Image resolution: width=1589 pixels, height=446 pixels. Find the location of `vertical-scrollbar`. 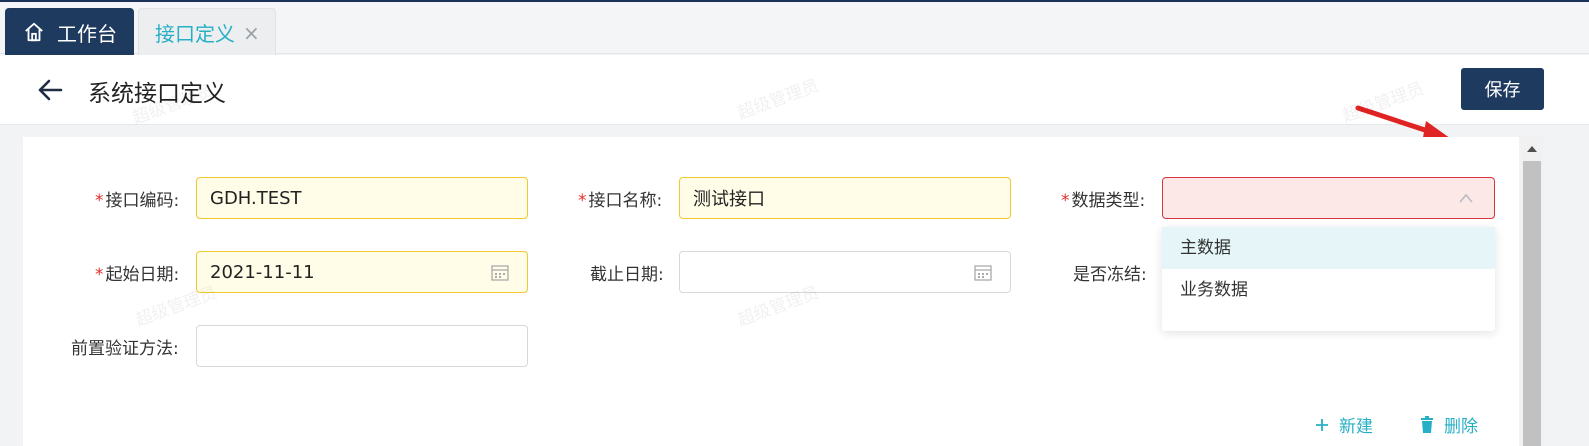

vertical-scrollbar is located at coordinates (1532, 291).